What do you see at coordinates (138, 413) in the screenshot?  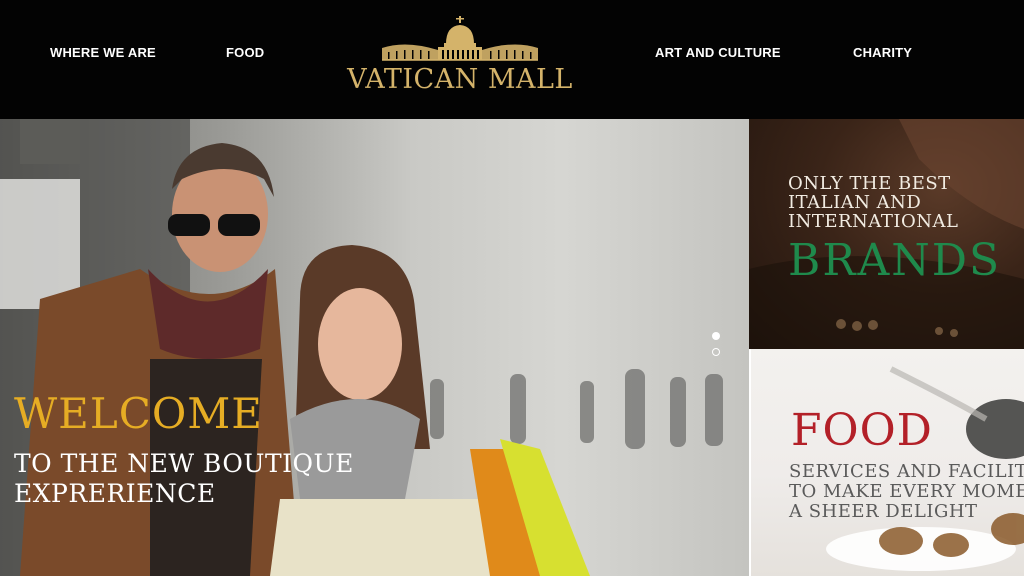 I see `hero-title: WELCOME` at bounding box center [138, 413].